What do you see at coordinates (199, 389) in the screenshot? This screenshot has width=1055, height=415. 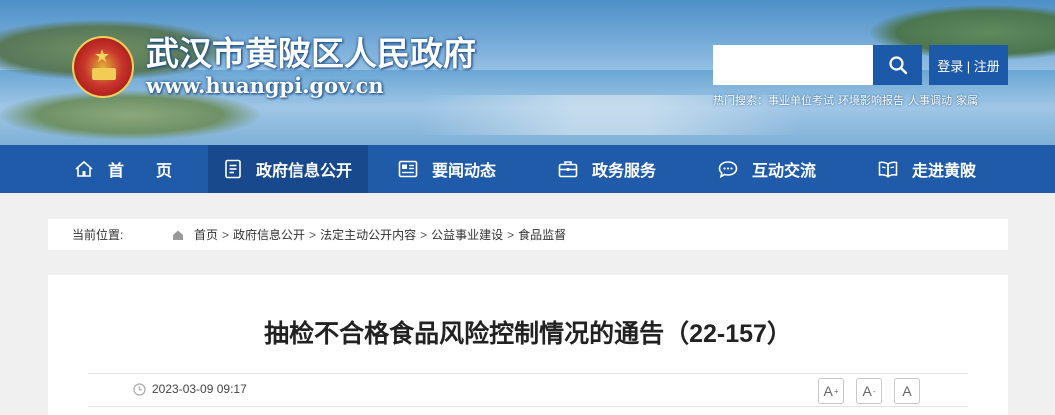 I see `publish-date-text: 2023-03-09 09:17` at bounding box center [199, 389].